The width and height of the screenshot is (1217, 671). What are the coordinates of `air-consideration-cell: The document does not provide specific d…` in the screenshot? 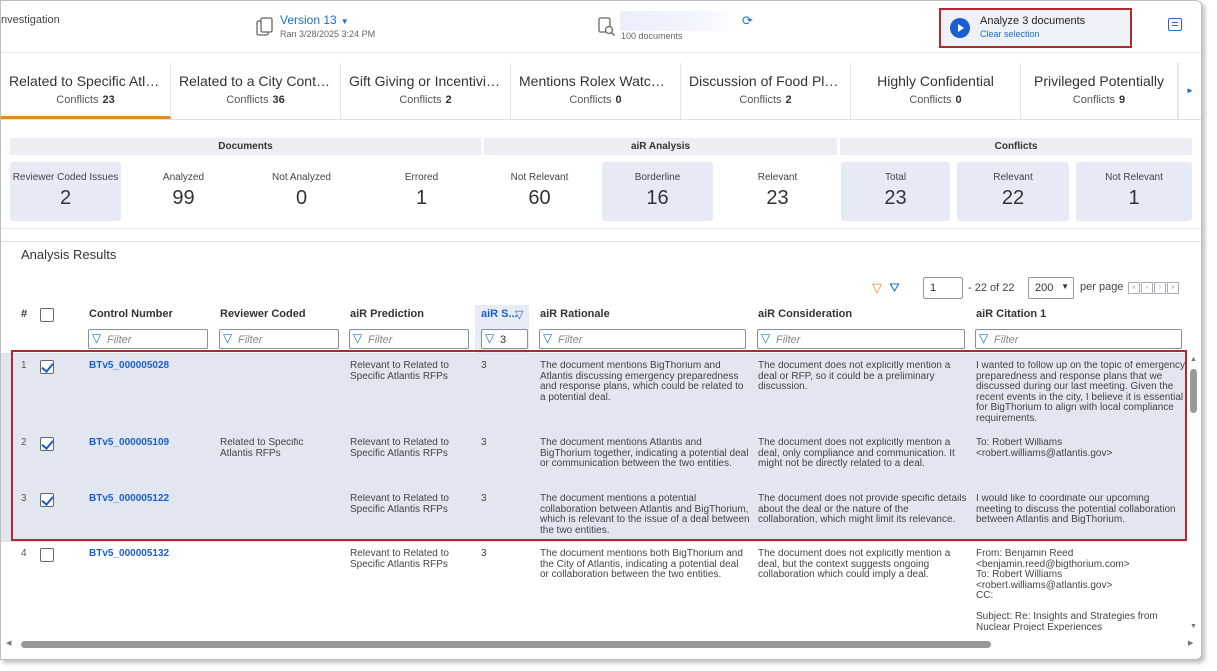 It's located at (862, 509).